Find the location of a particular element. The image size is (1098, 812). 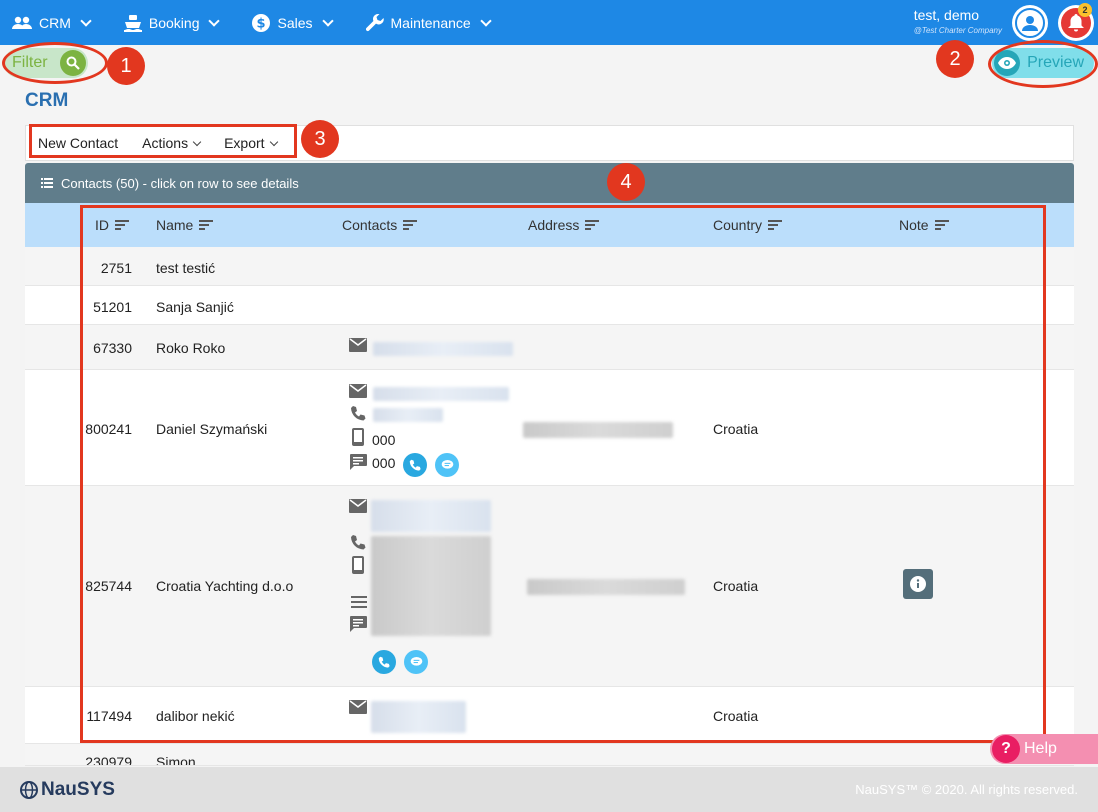

annotation-highlight-preview is located at coordinates (1043, 64).